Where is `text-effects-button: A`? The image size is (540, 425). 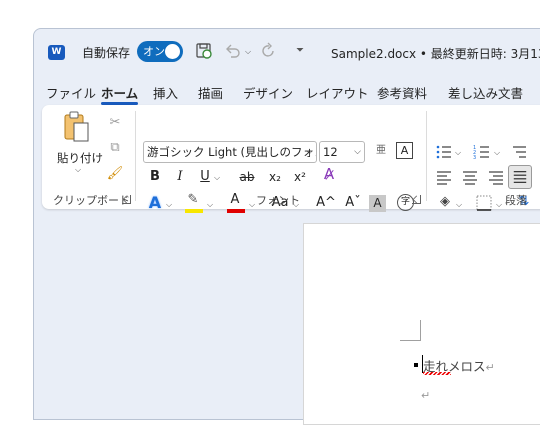
text-effects-button: A is located at coordinates (155, 204).